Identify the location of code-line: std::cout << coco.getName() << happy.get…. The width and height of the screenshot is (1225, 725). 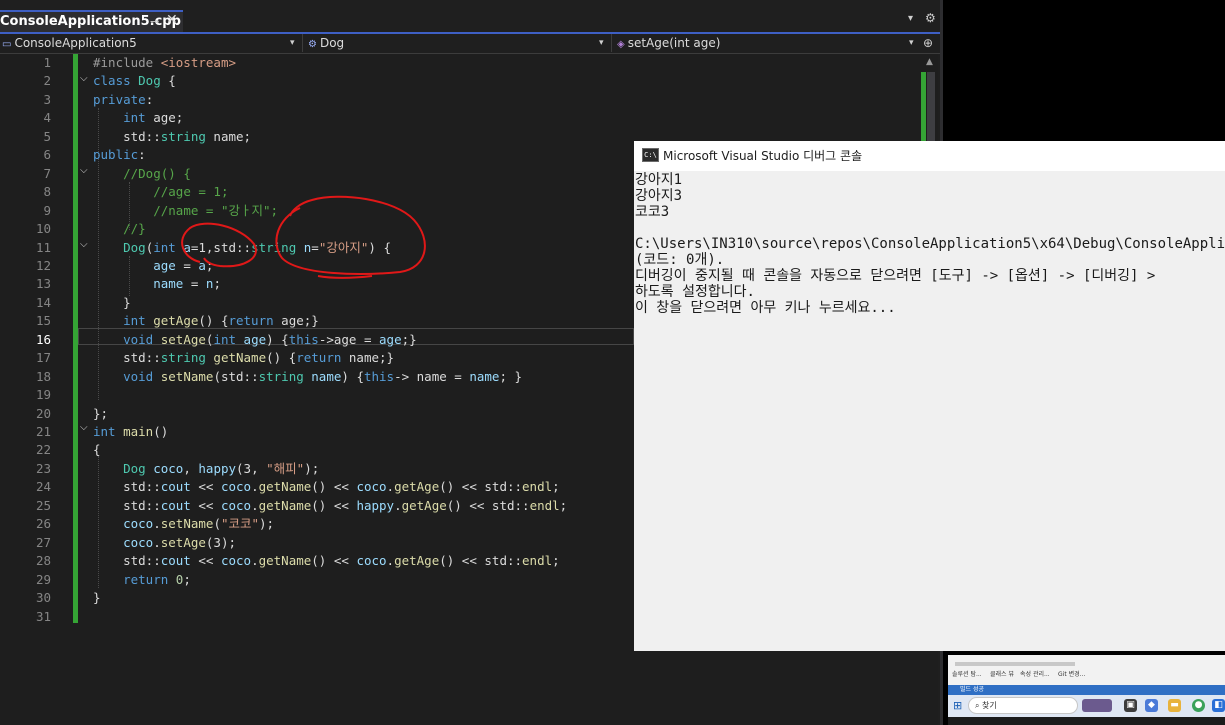
(330, 506).